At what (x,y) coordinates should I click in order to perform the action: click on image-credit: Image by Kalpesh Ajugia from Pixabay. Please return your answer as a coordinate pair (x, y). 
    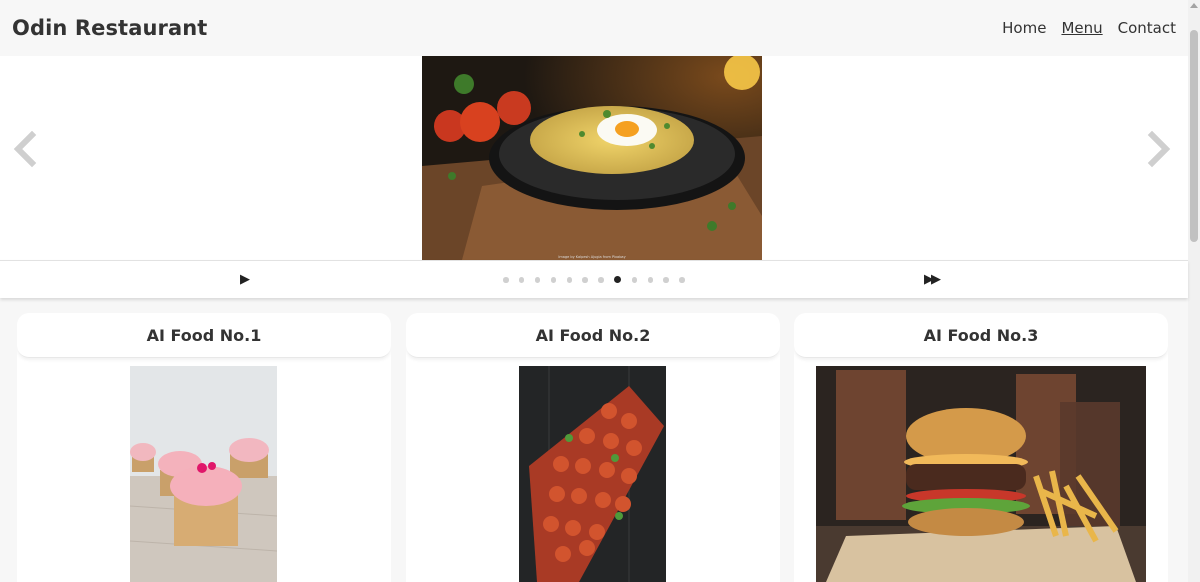
    Looking at the image, I should click on (591, 257).